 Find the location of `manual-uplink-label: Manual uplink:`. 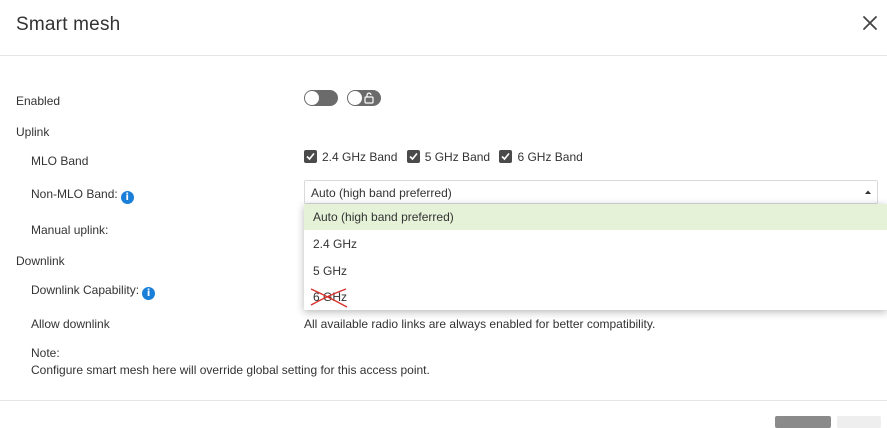

manual-uplink-label: Manual uplink: is located at coordinates (70, 230).